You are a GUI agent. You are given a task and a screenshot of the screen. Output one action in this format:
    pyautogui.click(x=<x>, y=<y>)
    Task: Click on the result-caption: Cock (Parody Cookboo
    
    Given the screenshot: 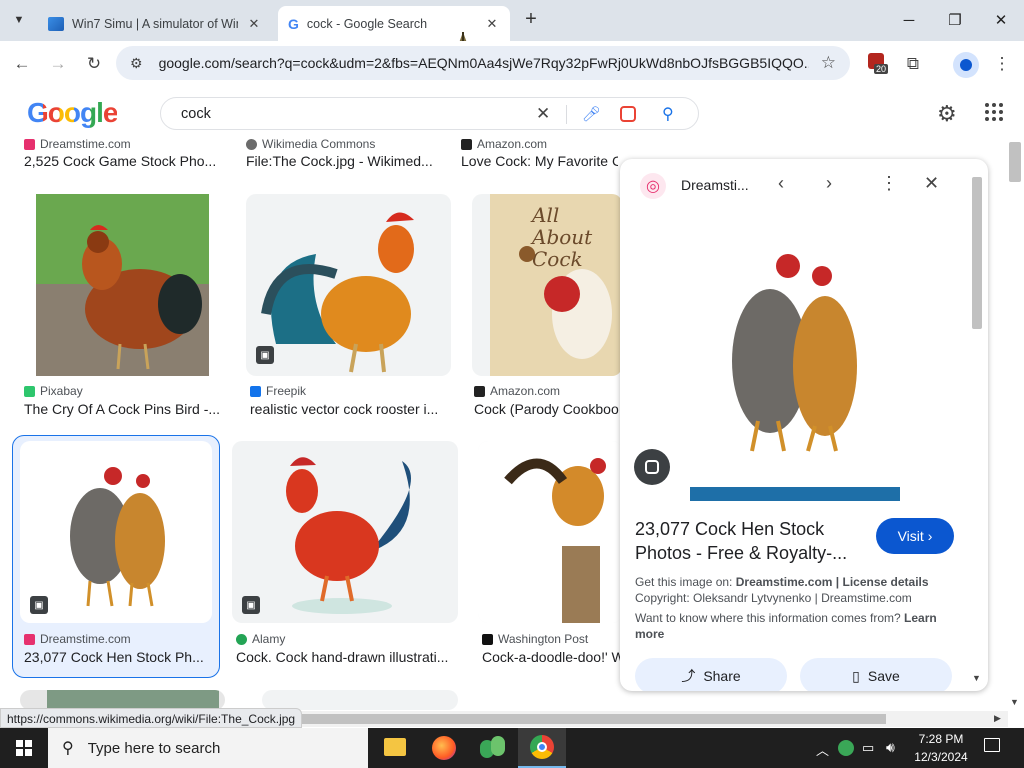 What is the action you would take?
    pyautogui.click(x=547, y=409)
    